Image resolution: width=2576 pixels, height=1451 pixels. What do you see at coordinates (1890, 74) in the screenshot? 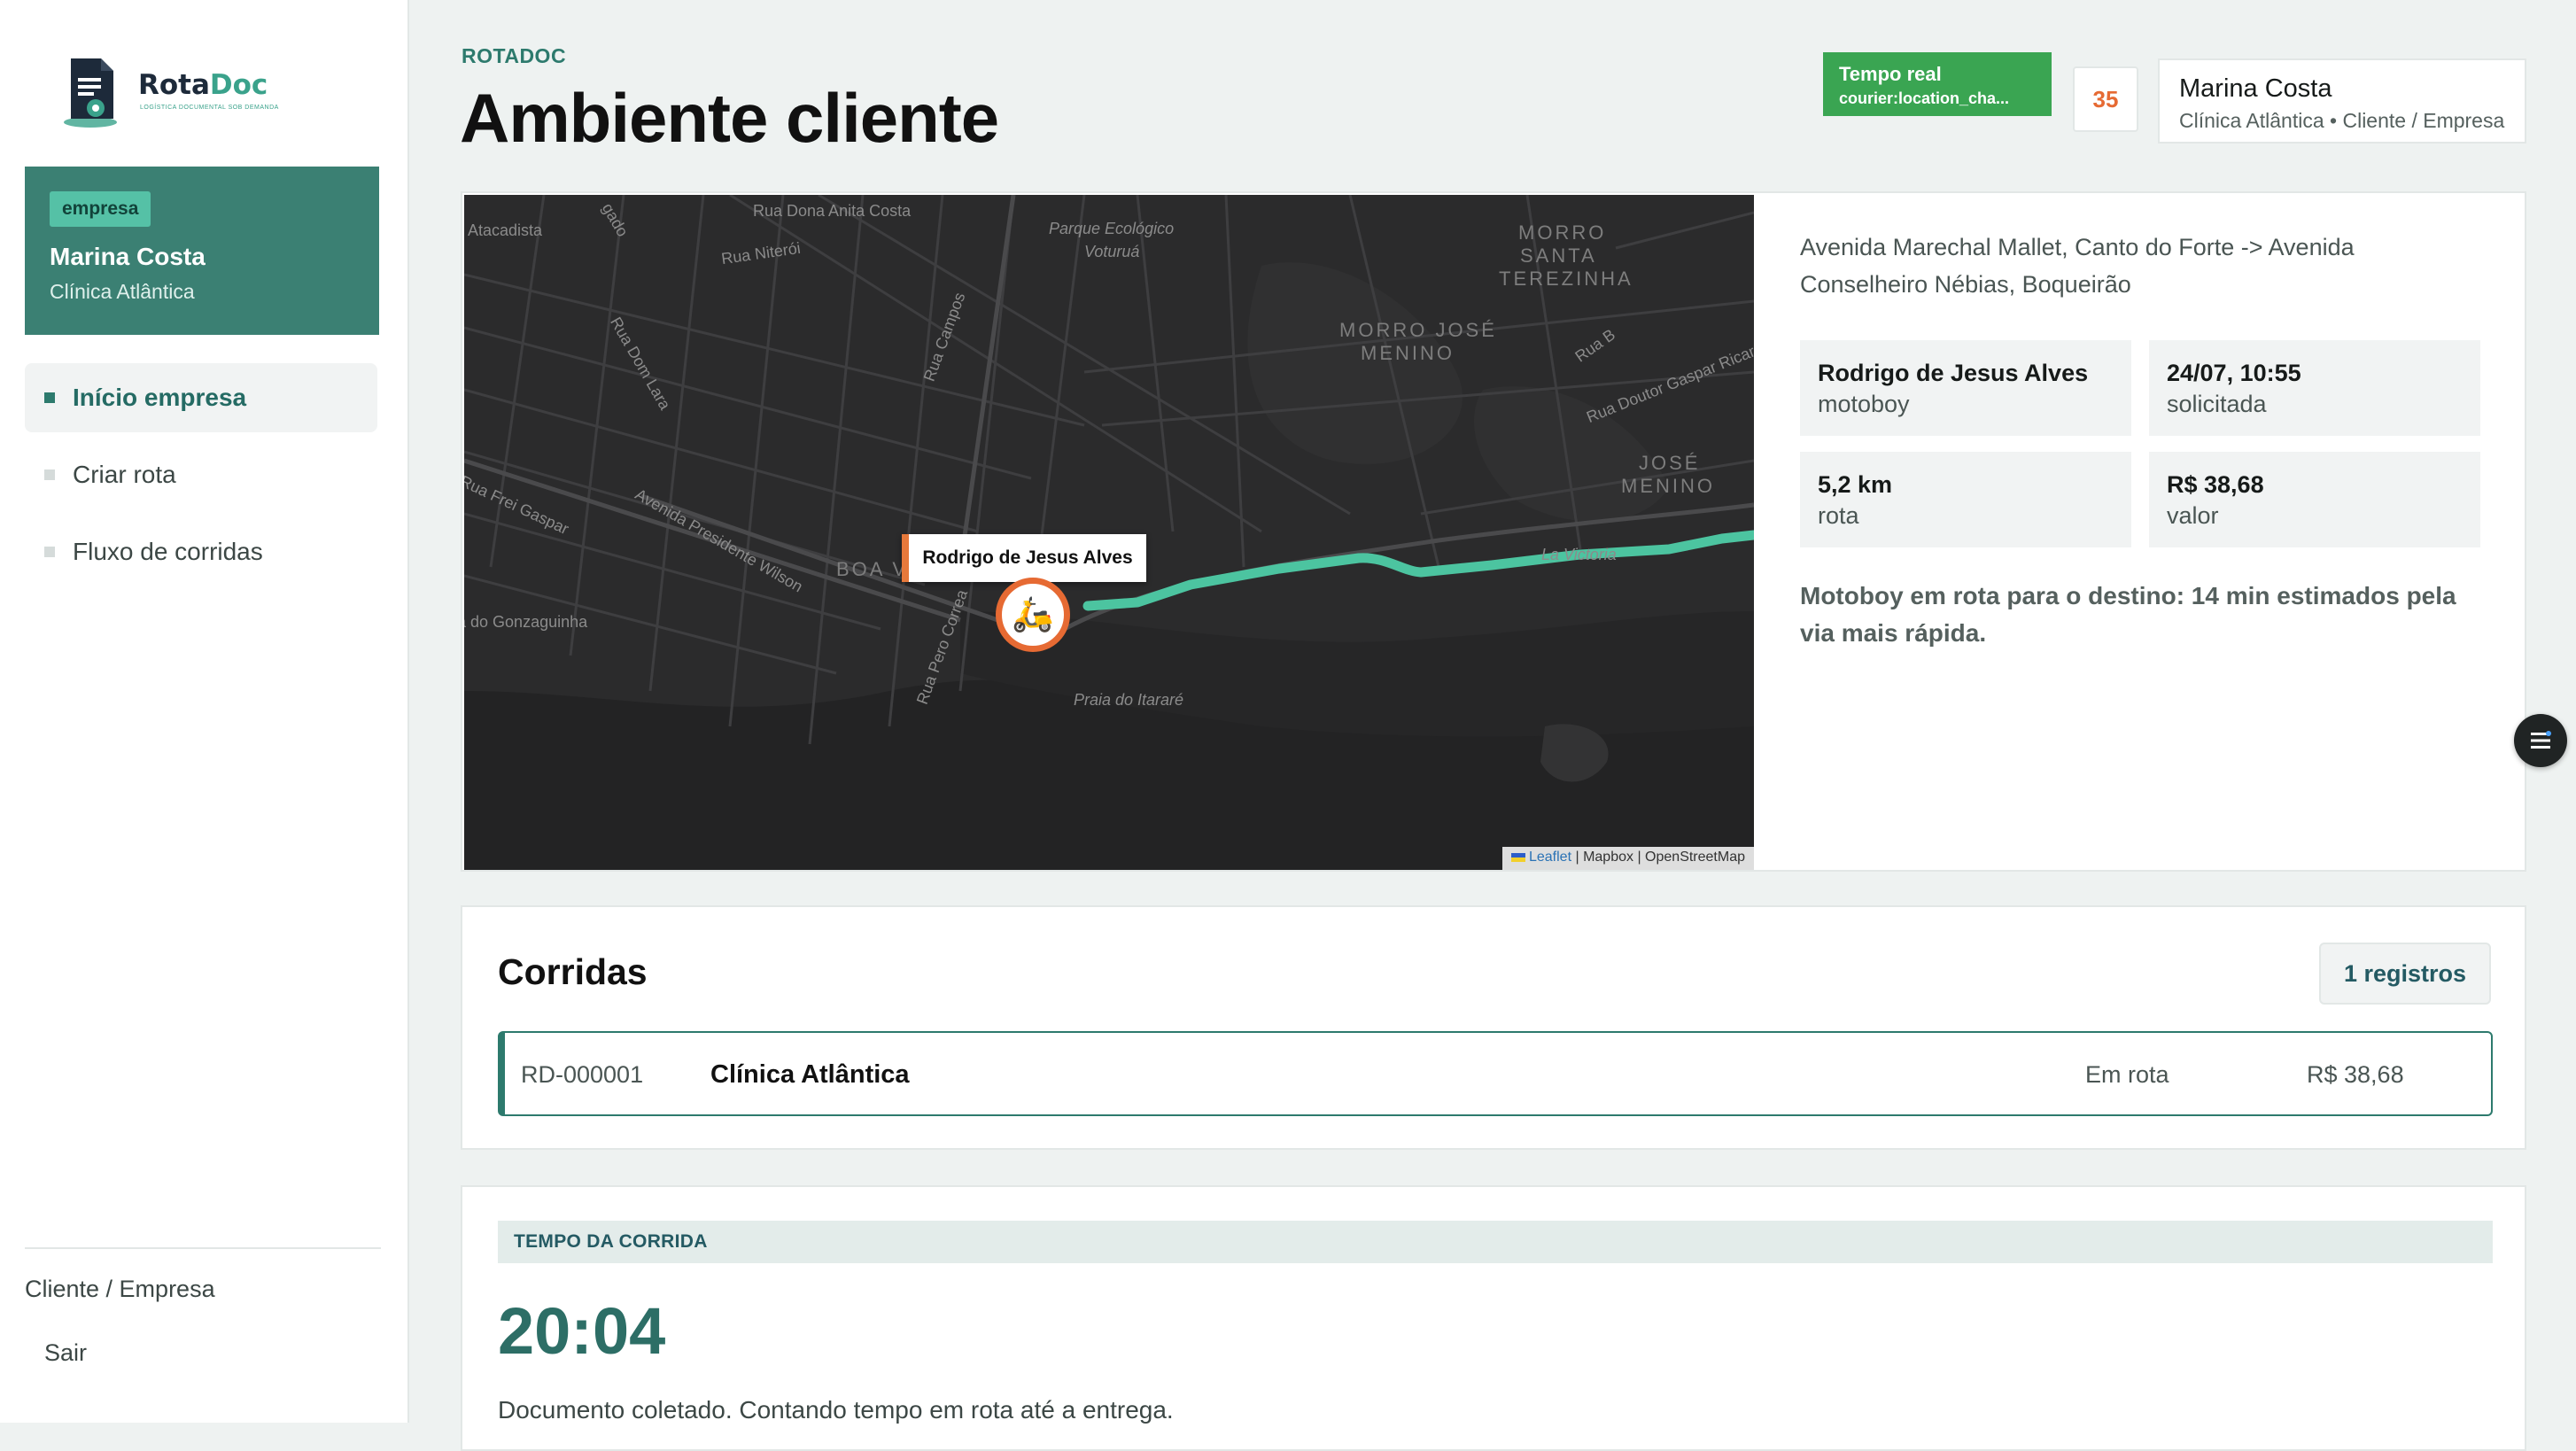
I see `realtime-label: Tempo real` at bounding box center [1890, 74].